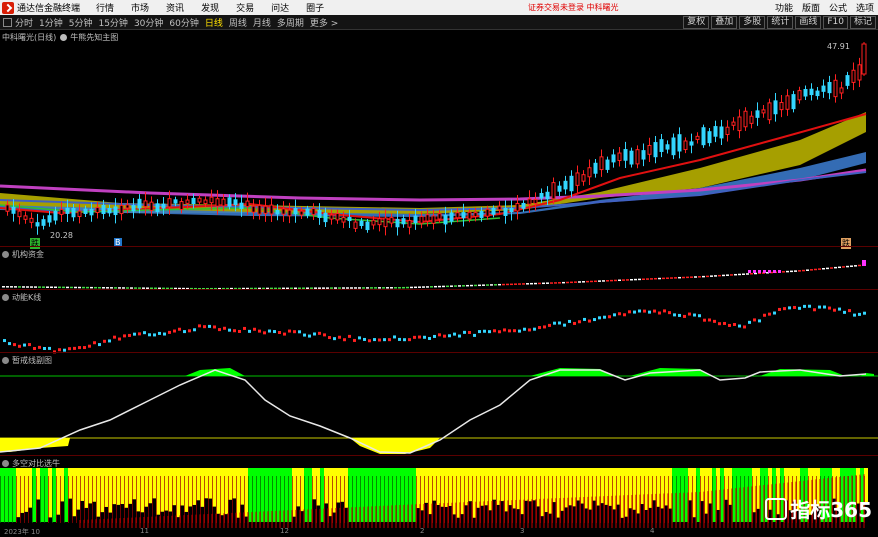 The width and height of the screenshot is (878, 537). I want to click on x-tick: 4, so click(652, 531).